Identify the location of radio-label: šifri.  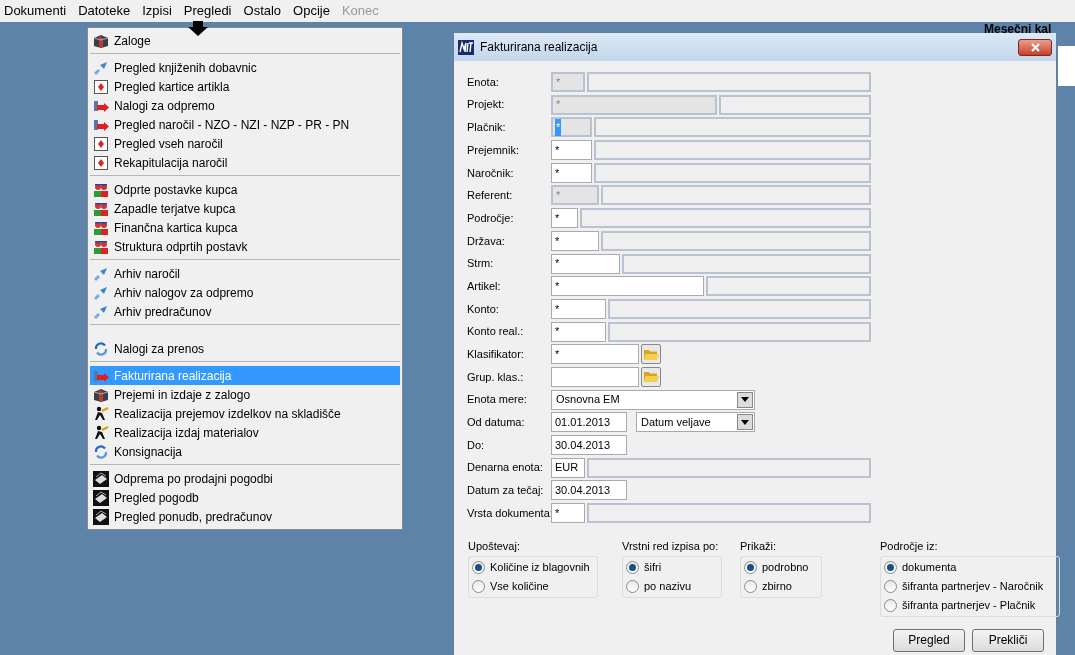
(653, 567).